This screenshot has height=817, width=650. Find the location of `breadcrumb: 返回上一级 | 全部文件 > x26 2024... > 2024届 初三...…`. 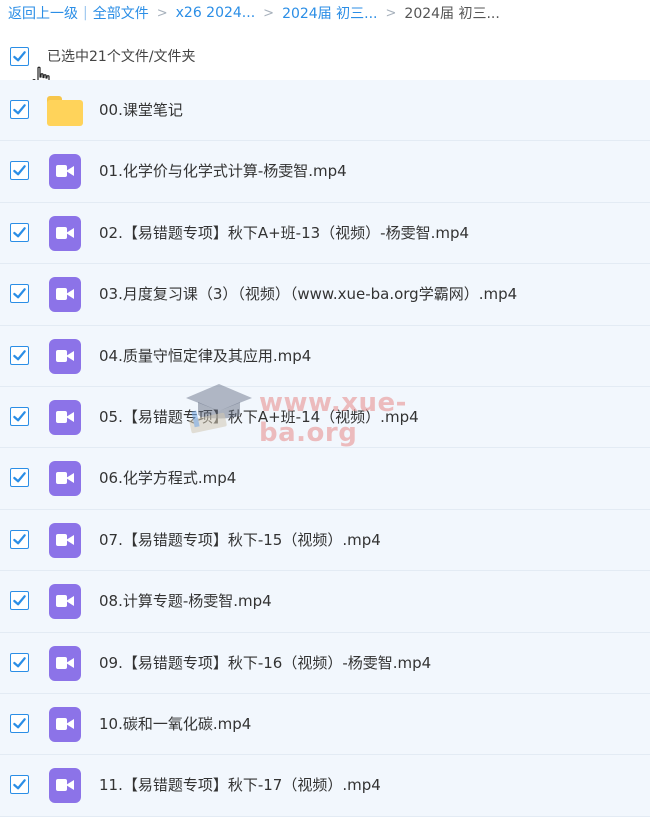

breadcrumb: 返回上一级 | 全部文件 > x26 2024... > 2024届 初三...… is located at coordinates (254, 13).